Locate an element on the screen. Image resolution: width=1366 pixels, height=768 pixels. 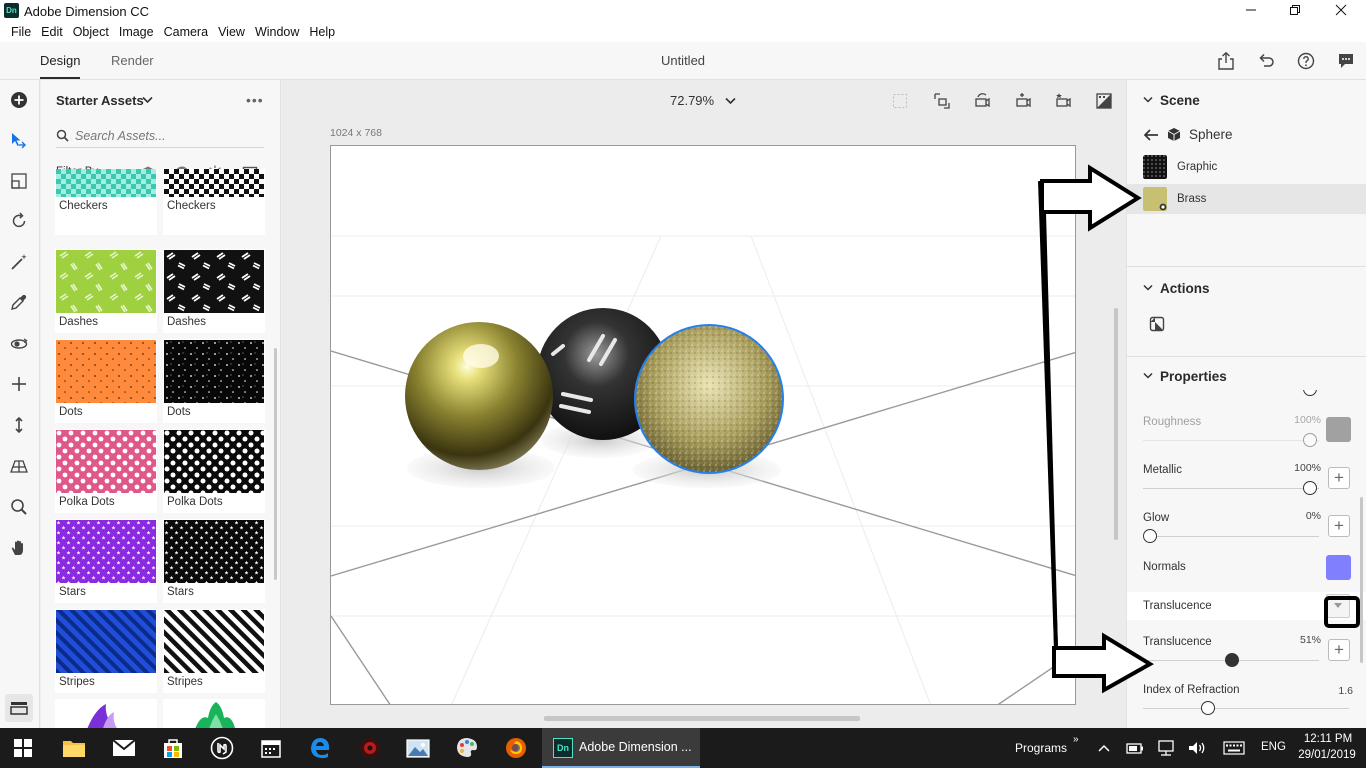
taskbar-unreal is located at coordinates (222, 748).